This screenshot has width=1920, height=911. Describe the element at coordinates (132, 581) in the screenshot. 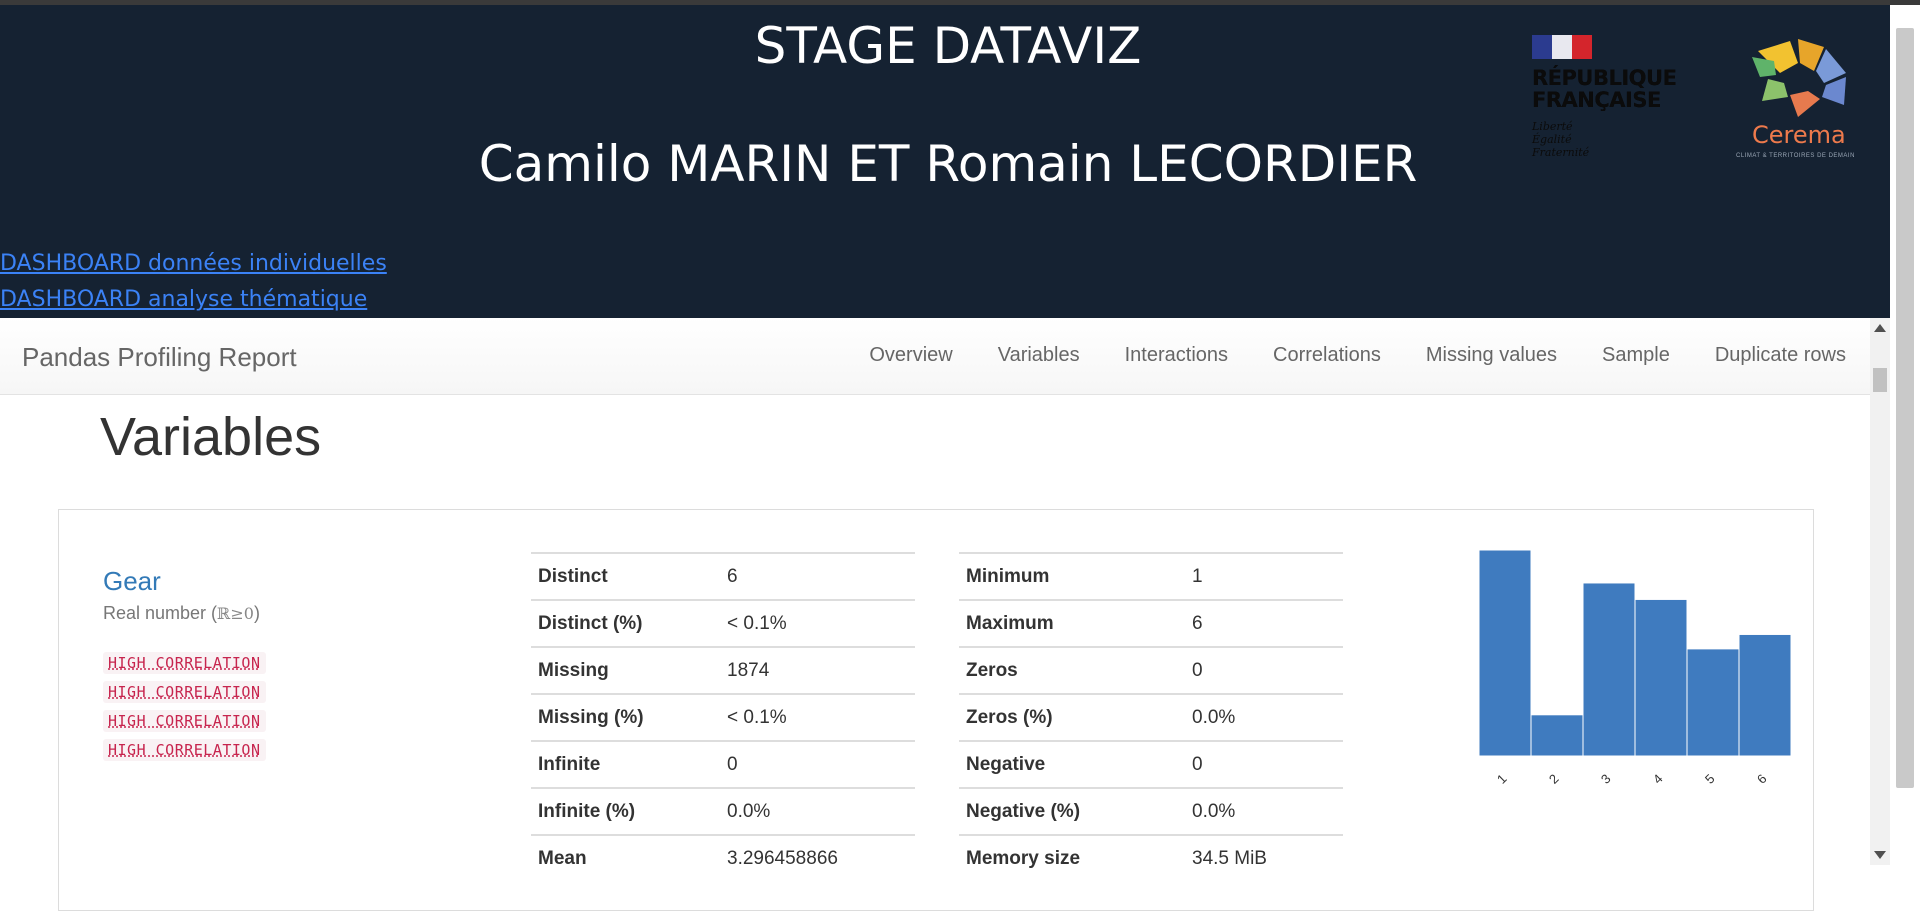

I see `variable-name-link: Gear` at that location.